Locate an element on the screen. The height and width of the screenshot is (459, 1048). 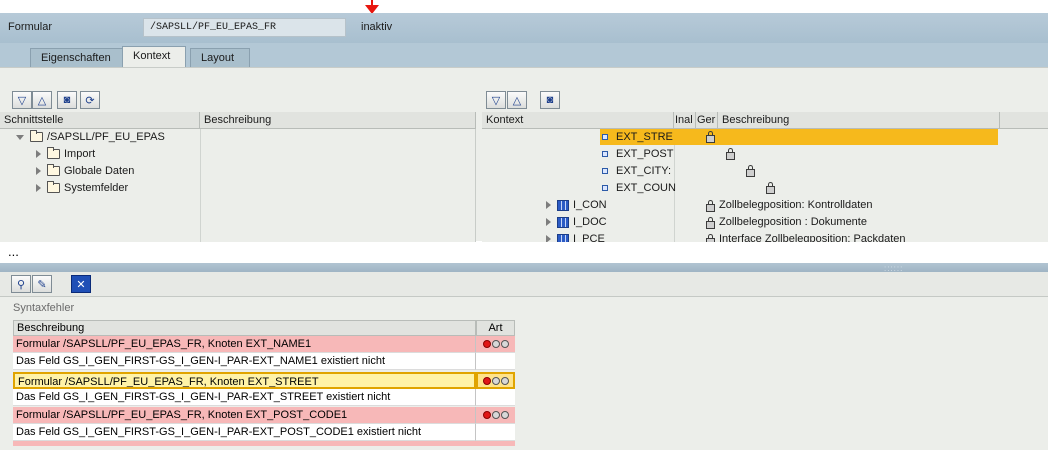
ctx-node-label: EXT_COUN is located at coordinates (646, 188).